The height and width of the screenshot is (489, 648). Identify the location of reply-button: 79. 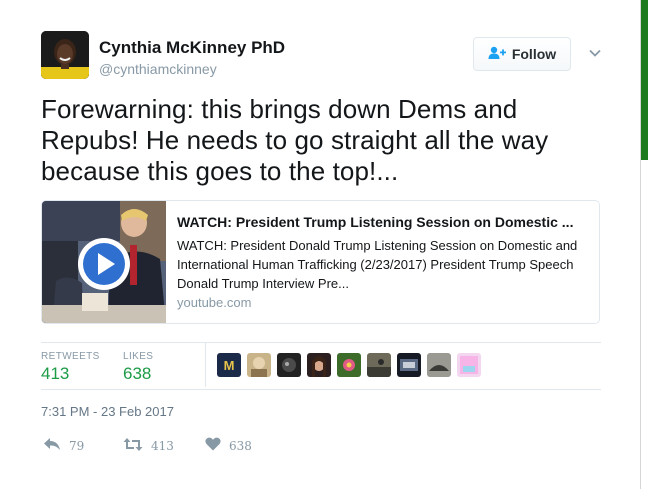
(63, 446).